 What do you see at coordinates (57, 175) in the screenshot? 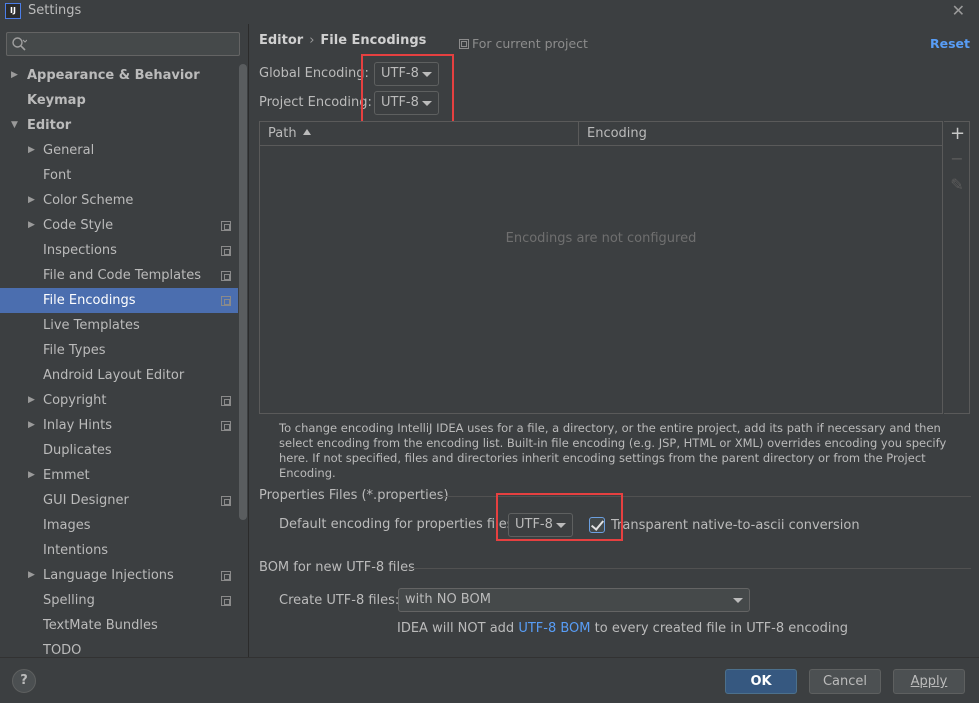
I see `sidebar-item-label: Font` at bounding box center [57, 175].